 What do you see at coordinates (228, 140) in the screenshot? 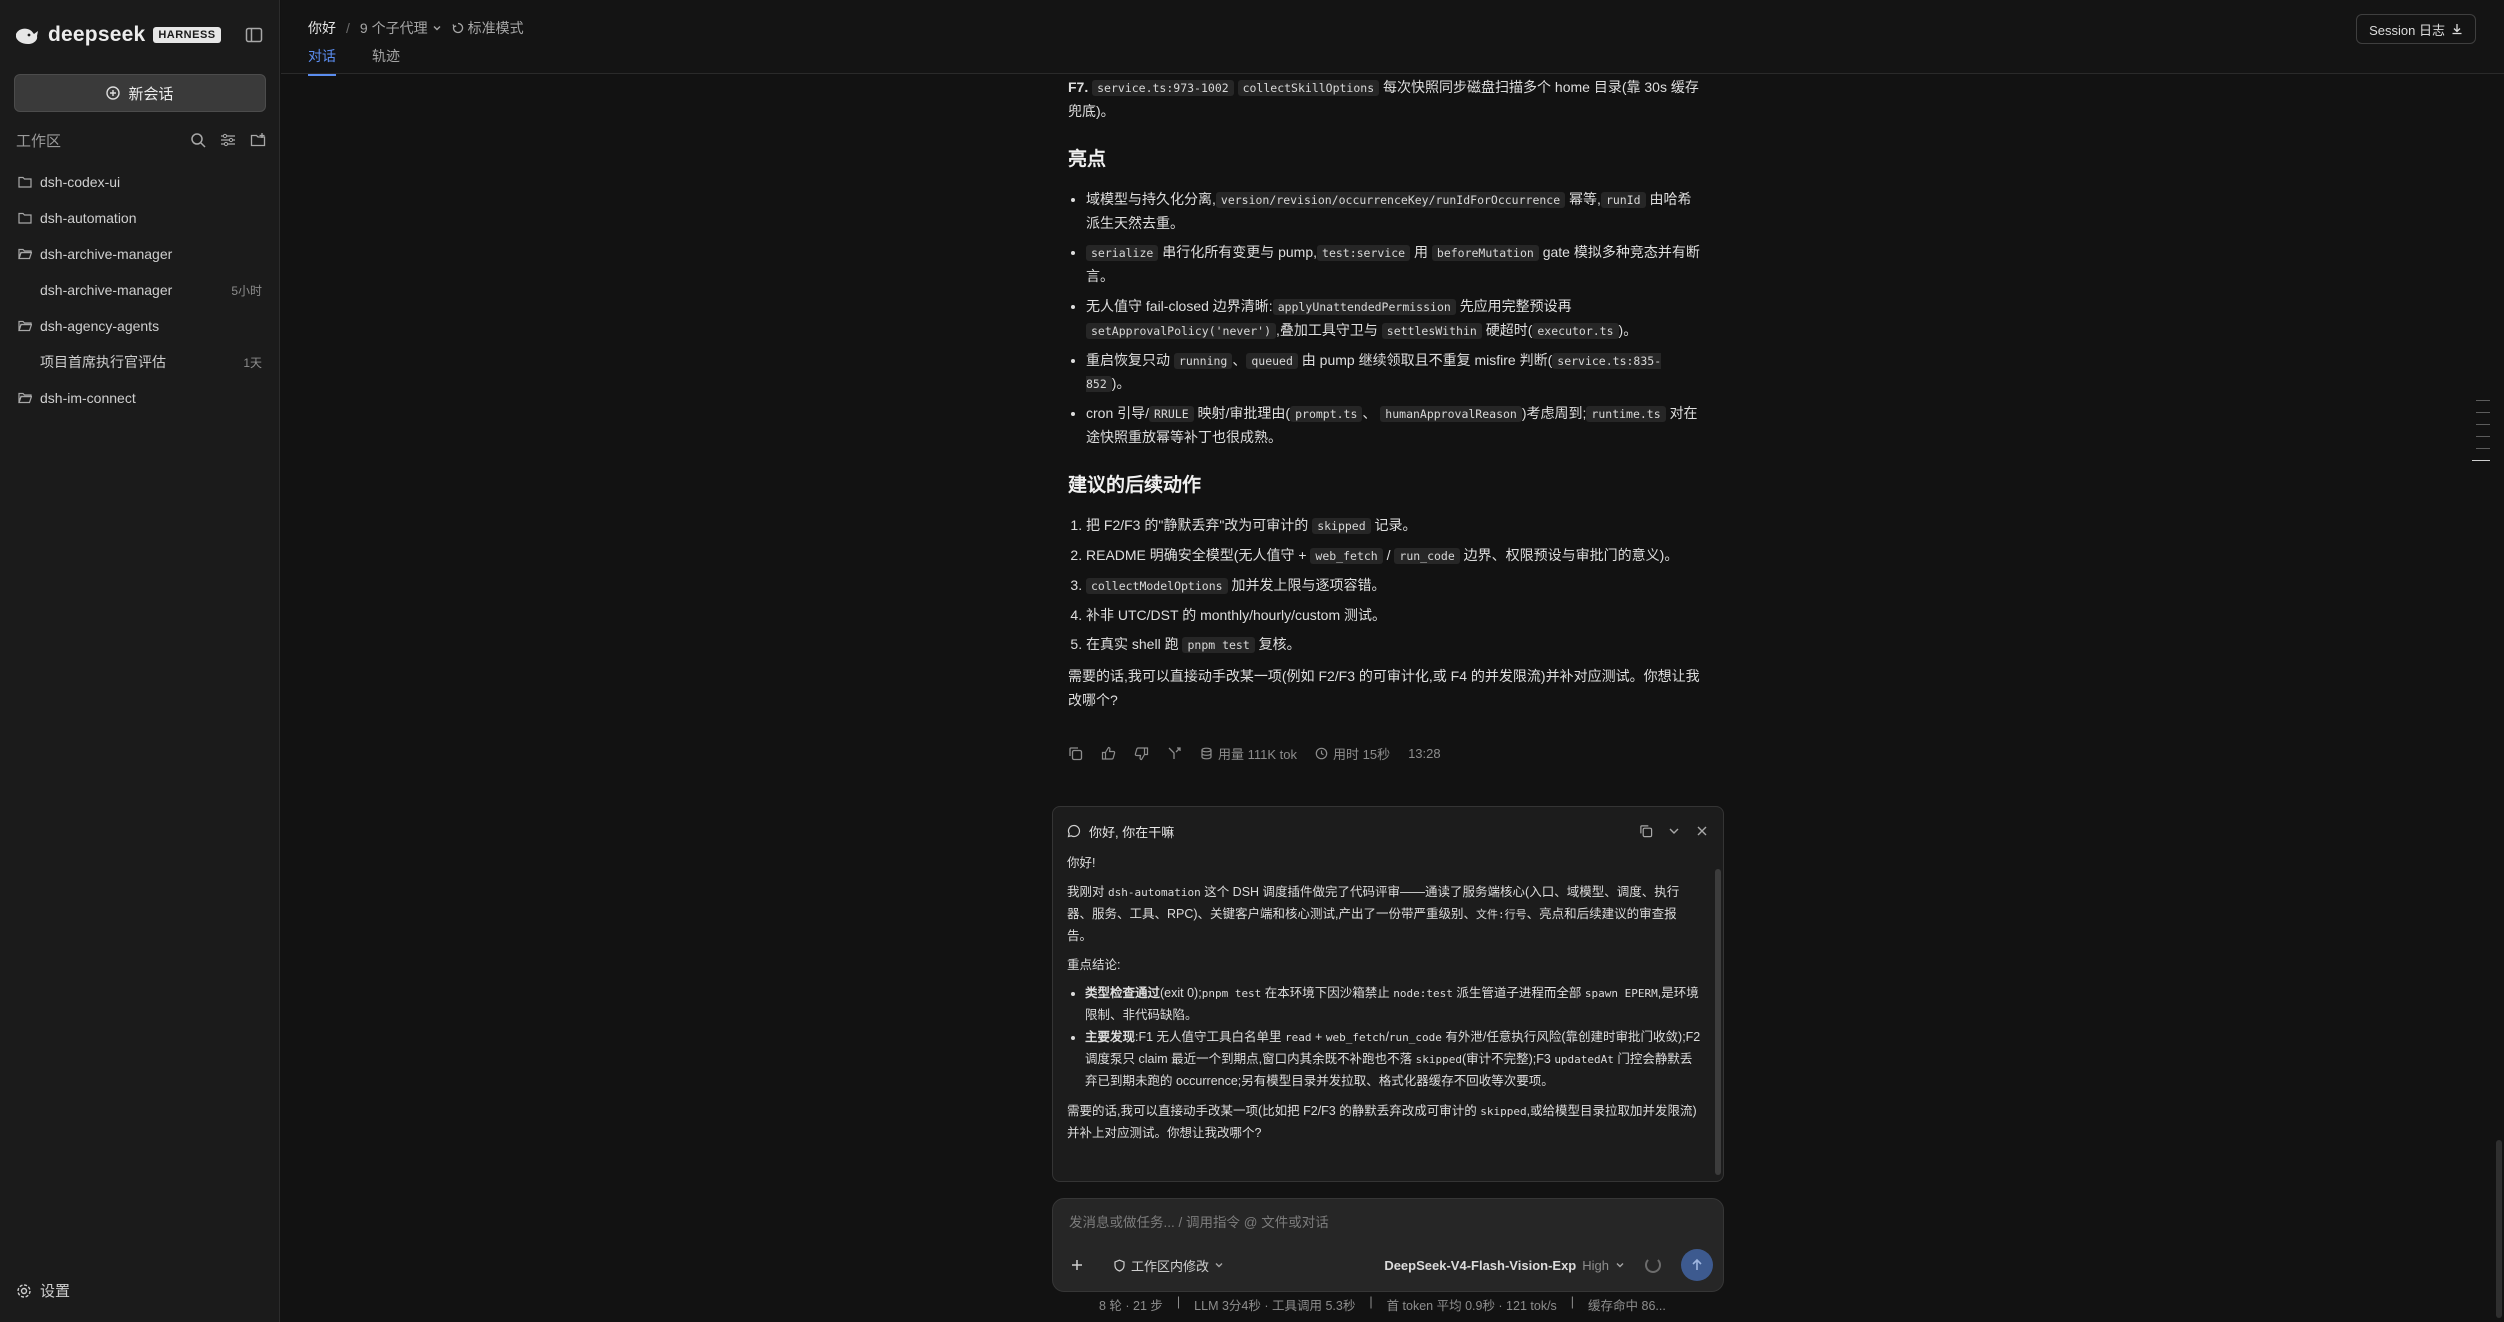
I see `filter-sliders-icon` at bounding box center [228, 140].